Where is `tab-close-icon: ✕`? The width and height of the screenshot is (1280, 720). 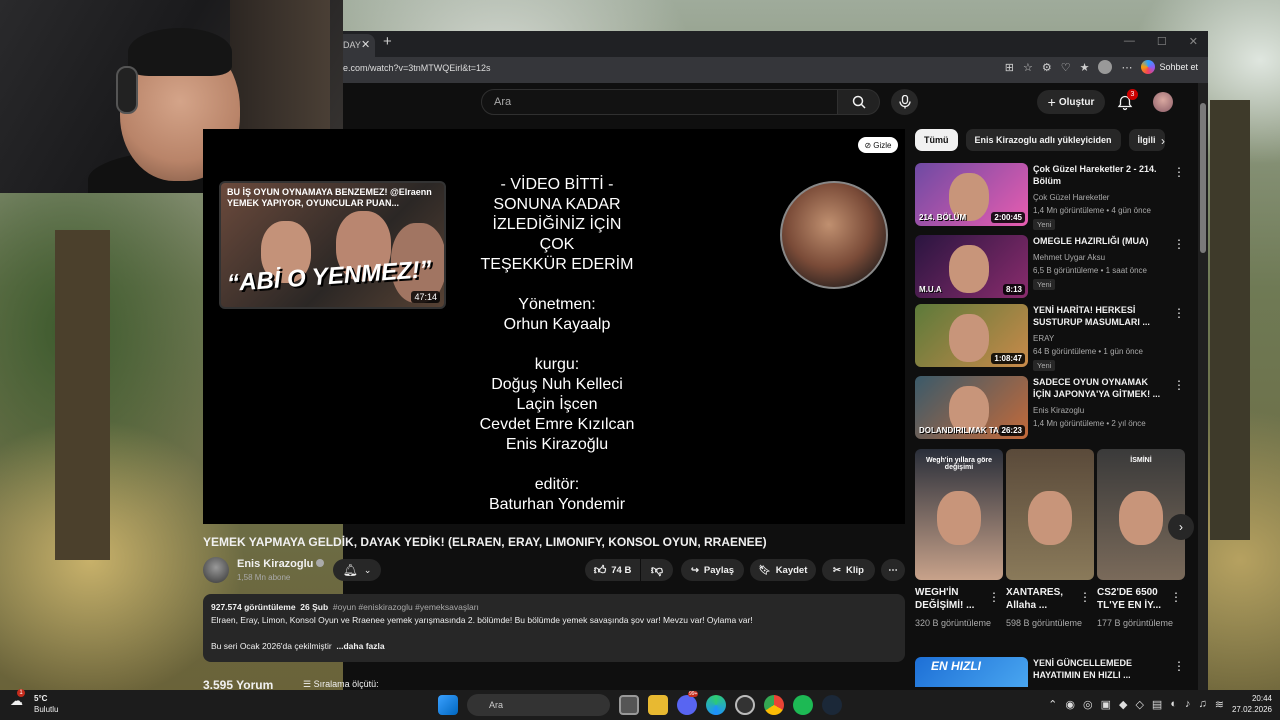 tab-close-icon: ✕ is located at coordinates (365, 44).